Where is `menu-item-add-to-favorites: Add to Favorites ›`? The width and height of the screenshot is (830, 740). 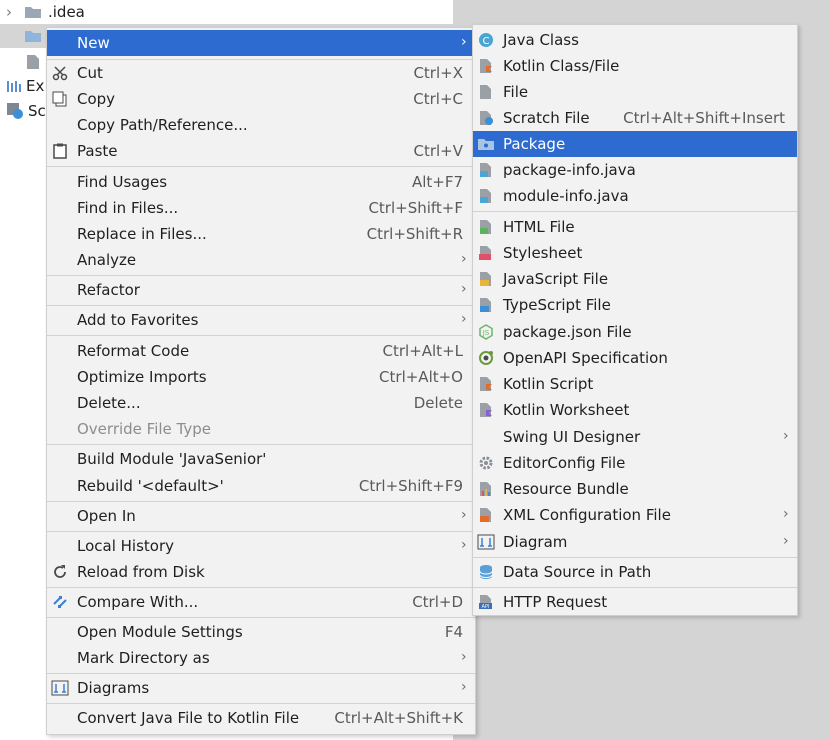
menu-item-add-to-favorites: Add to Favorites › is located at coordinates (261, 320).